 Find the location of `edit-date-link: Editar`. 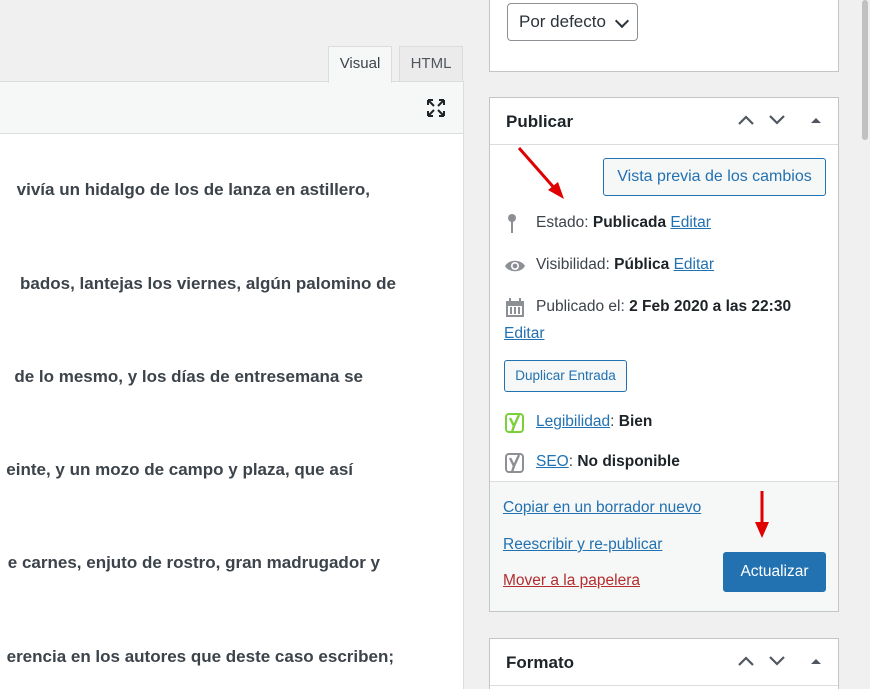

edit-date-link: Editar is located at coordinates (524, 334).